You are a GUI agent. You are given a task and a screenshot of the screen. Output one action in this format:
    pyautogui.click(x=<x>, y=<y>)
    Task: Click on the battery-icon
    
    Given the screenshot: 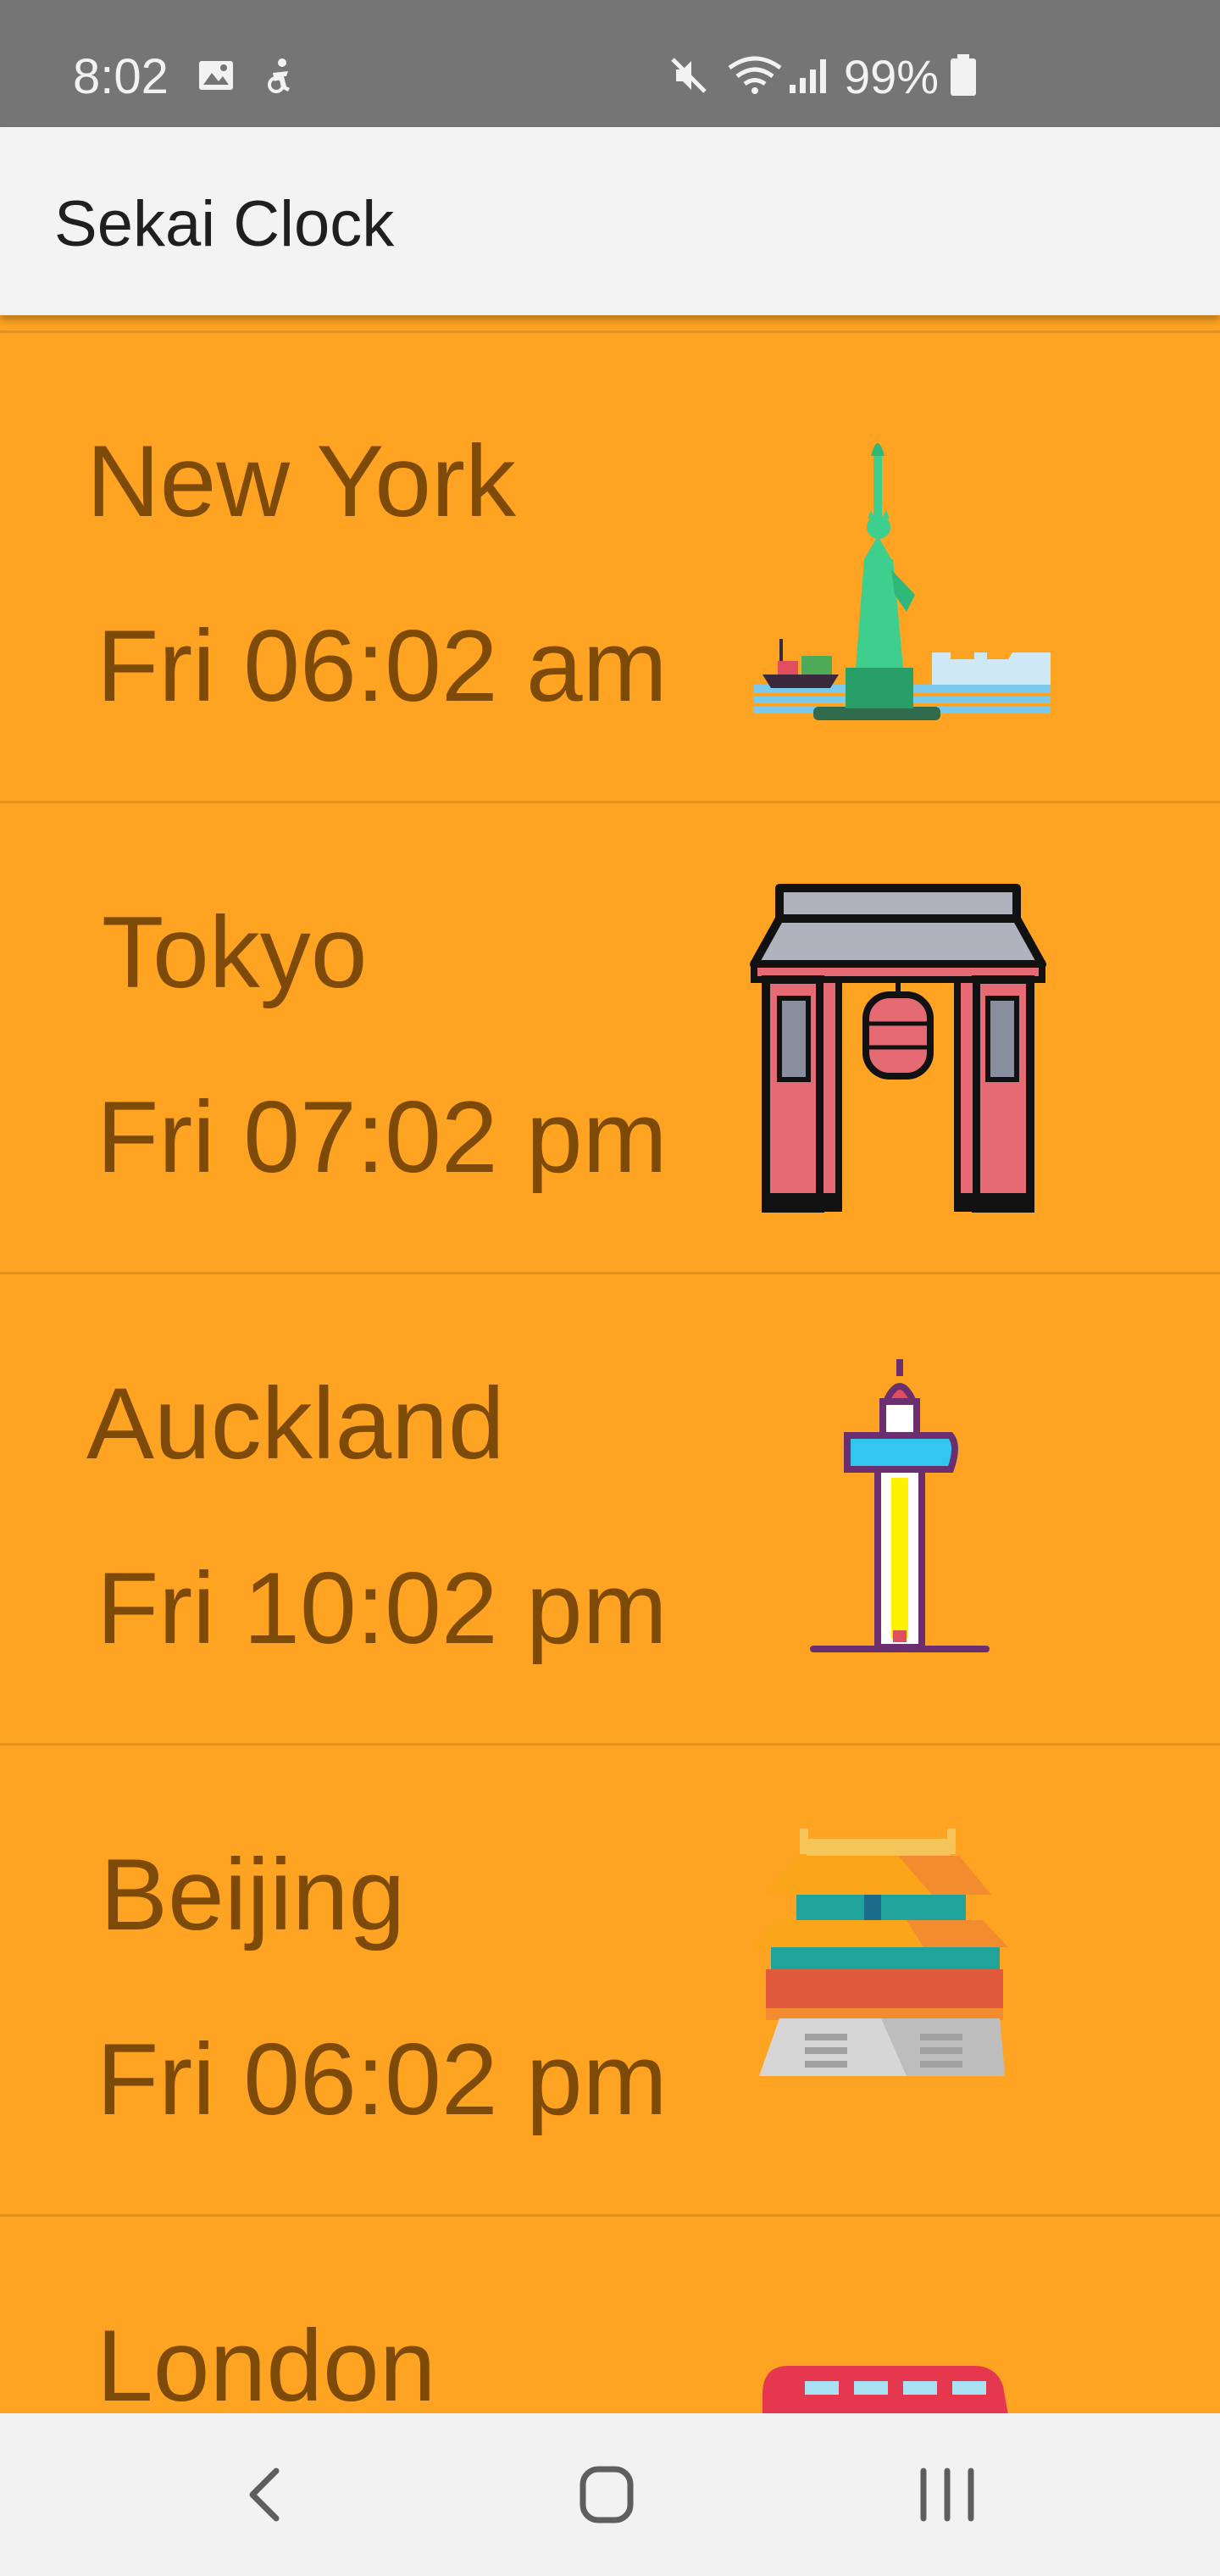 What is the action you would take?
    pyautogui.click(x=963, y=75)
    